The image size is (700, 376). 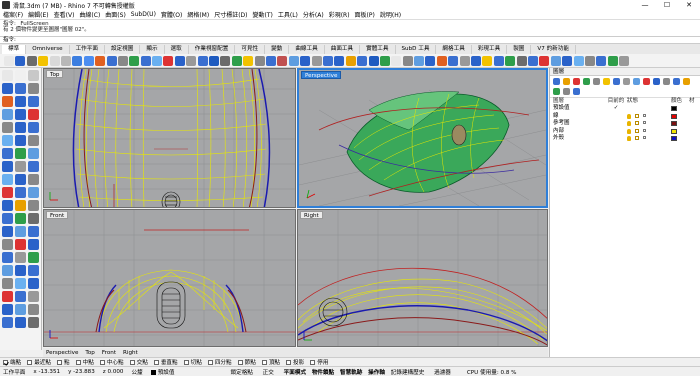 What do you see at coordinates (143, 14) in the screenshot?
I see `menu-subd: SubD(U)` at bounding box center [143, 14].